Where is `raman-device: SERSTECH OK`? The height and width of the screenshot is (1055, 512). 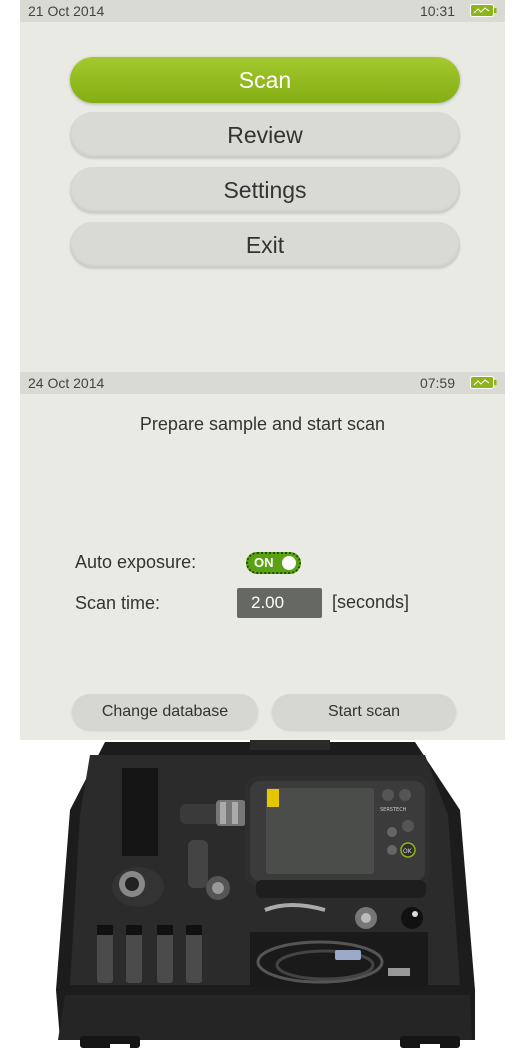
raman-device: SERSTECH OK is located at coordinates (337, 837).